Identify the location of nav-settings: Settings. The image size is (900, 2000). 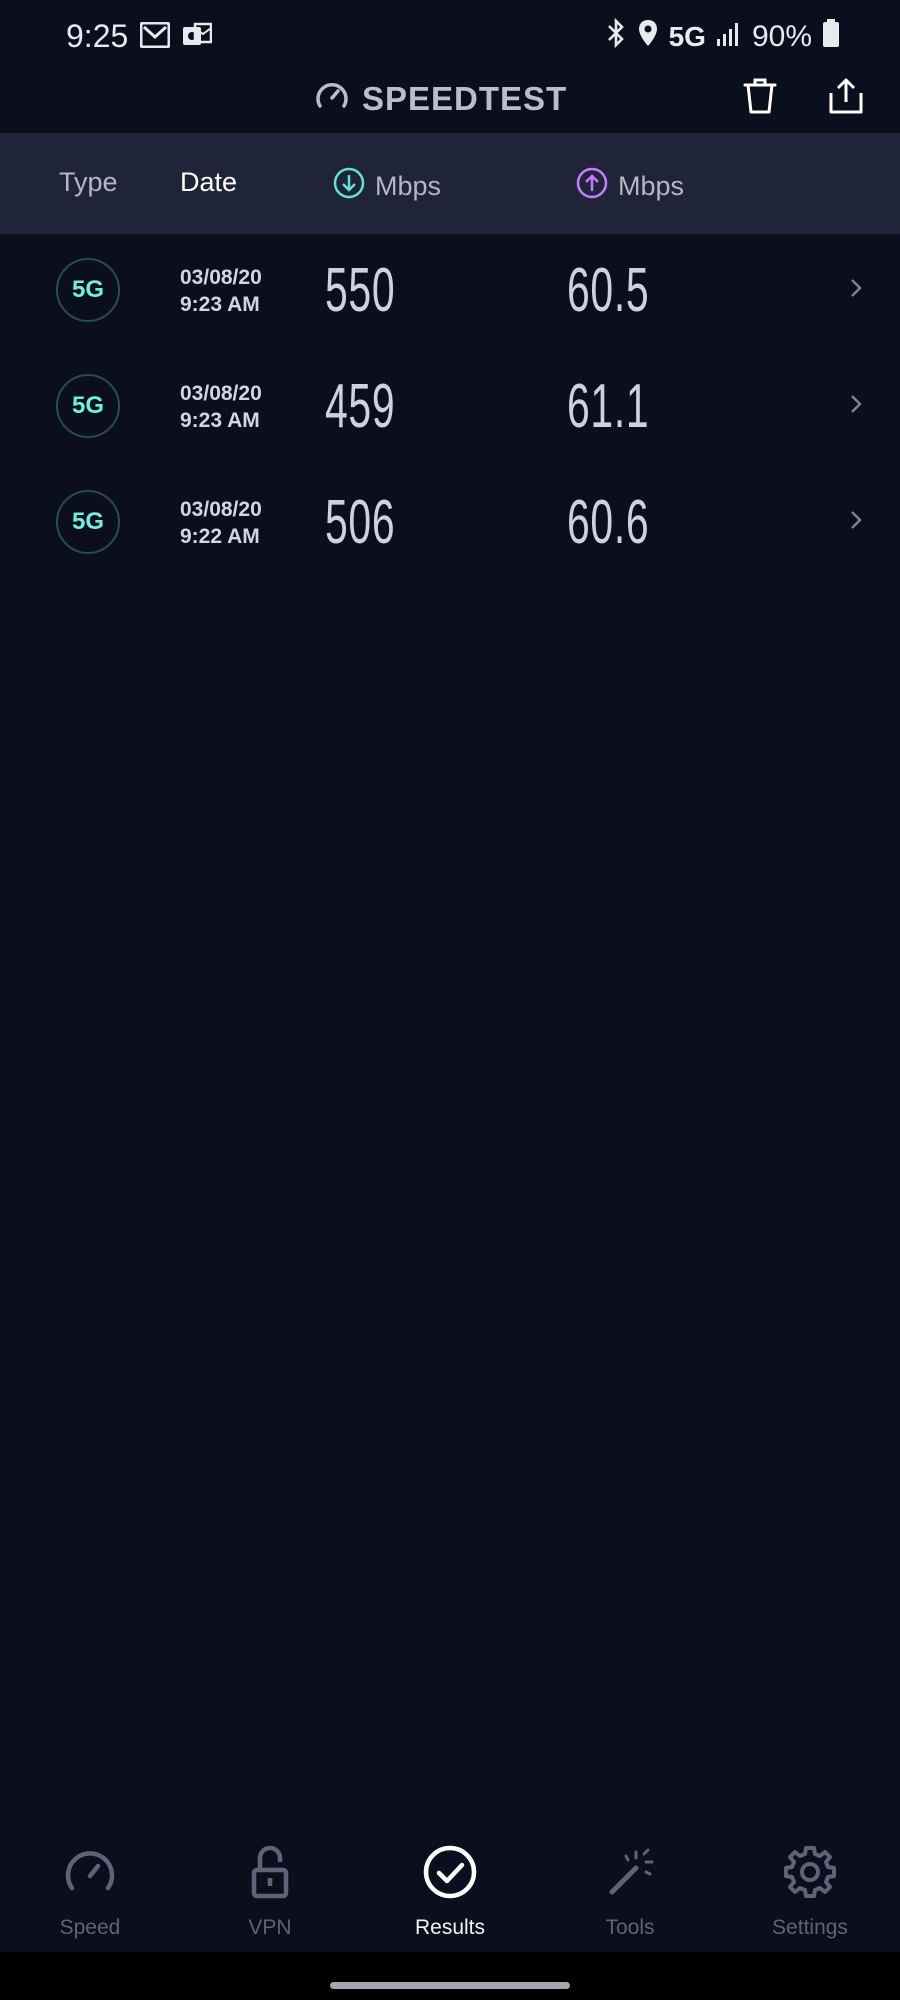
(810, 1891).